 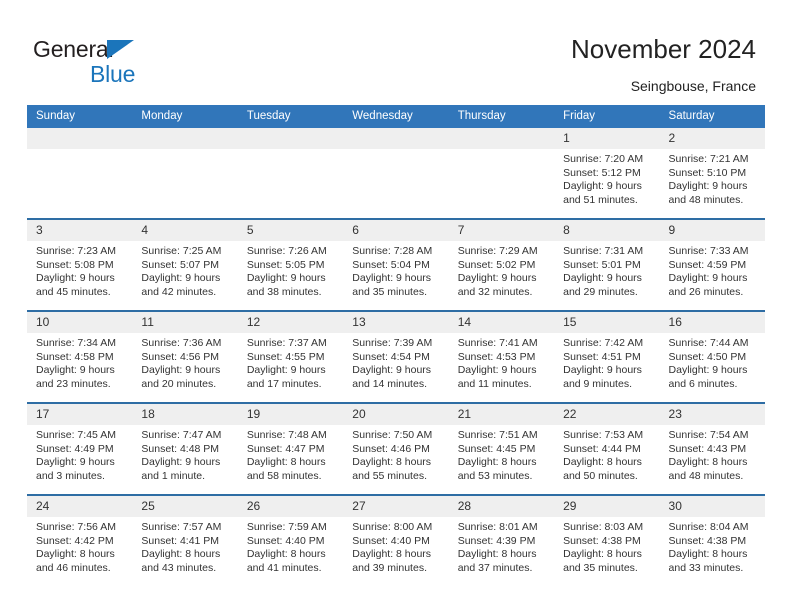 I want to click on day-number: 5, so click(x=290, y=230).